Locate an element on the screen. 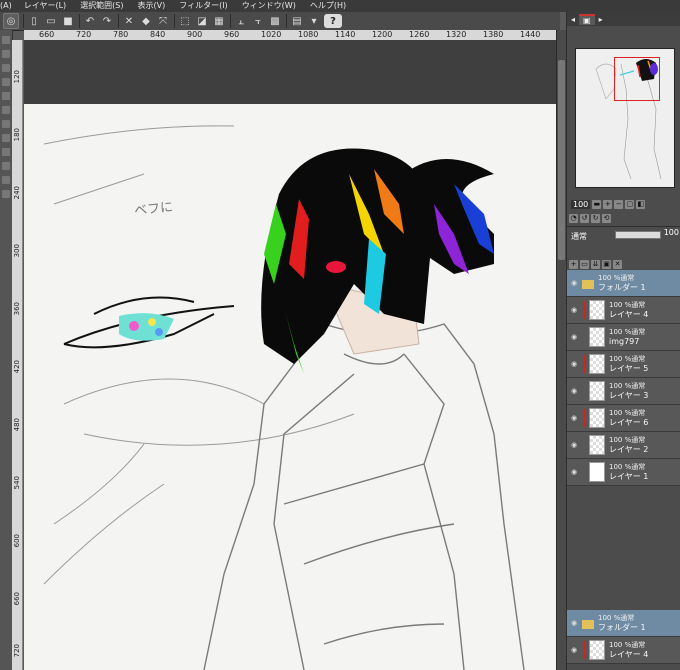 The width and height of the screenshot is (680, 670). snap-icon: ⫠ is located at coordinates (241, 21).